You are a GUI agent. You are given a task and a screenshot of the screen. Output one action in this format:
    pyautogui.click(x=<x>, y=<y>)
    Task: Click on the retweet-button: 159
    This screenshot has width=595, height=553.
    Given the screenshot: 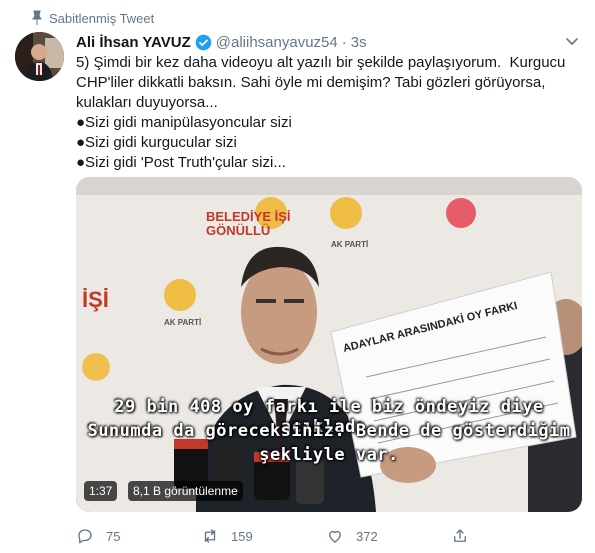 What is the action you would take?
    pyautogui.click(x=263, y=536)
    